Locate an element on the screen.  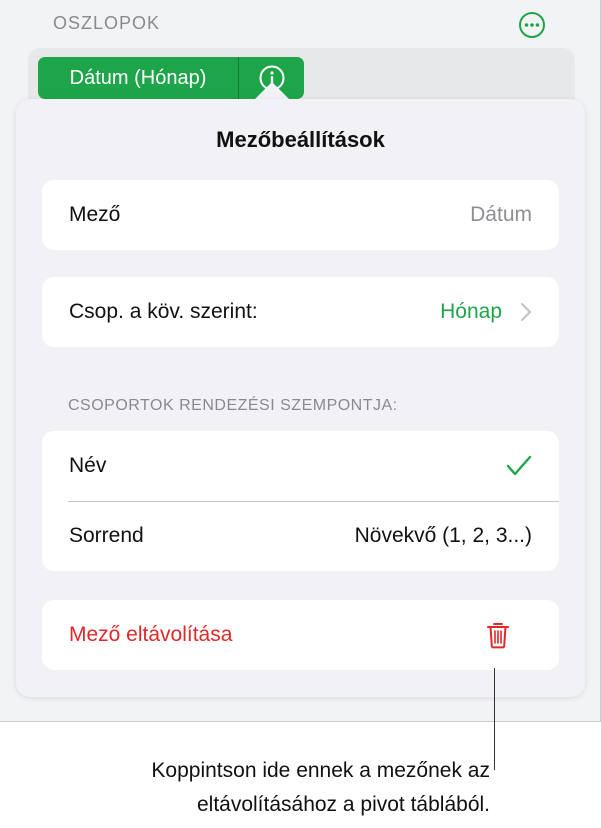
chevron-right-icon is located at coordinates (526, 312).